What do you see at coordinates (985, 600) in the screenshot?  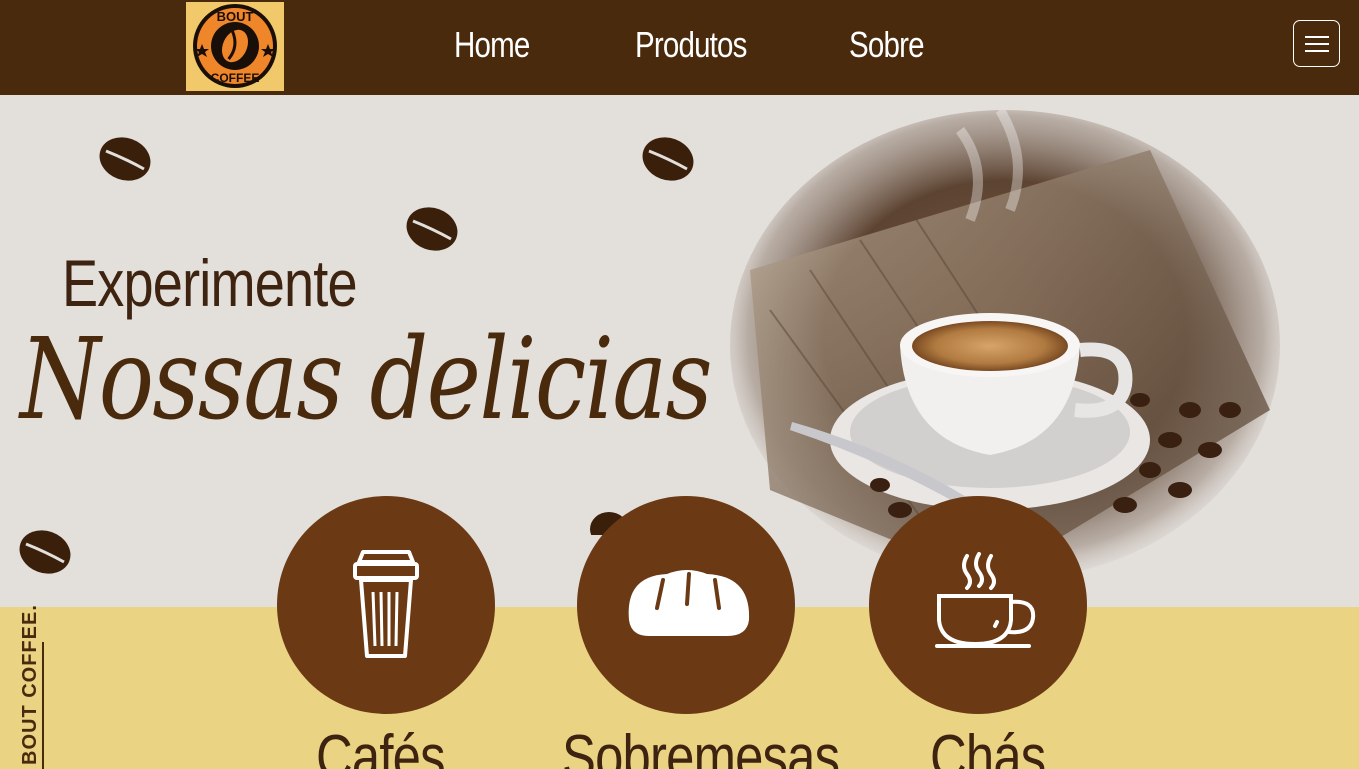 I see `hot-cup-icon` at bounding box center [985, 600].